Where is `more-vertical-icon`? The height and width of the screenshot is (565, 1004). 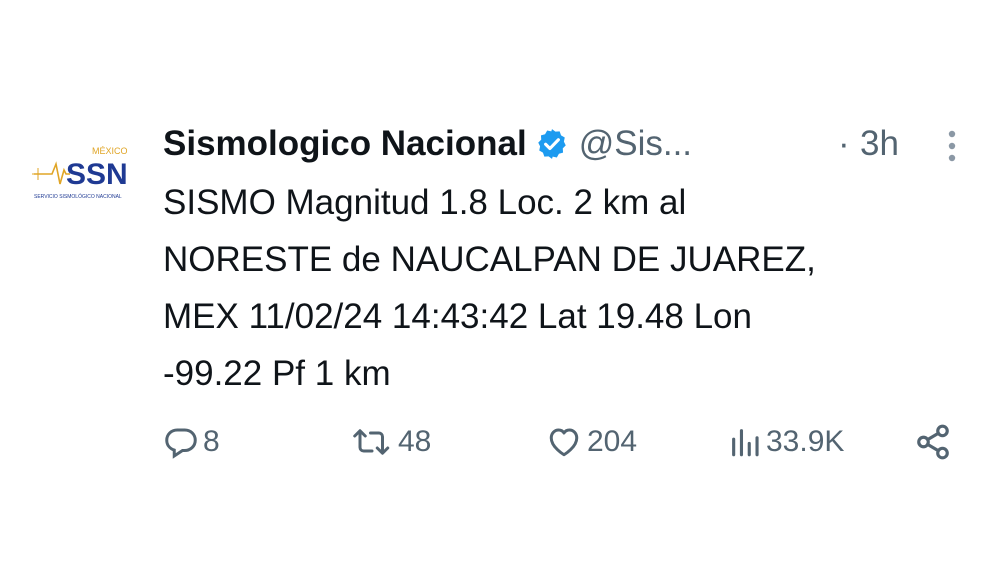
more-vertical-icon is located at coordinates (952, 146).